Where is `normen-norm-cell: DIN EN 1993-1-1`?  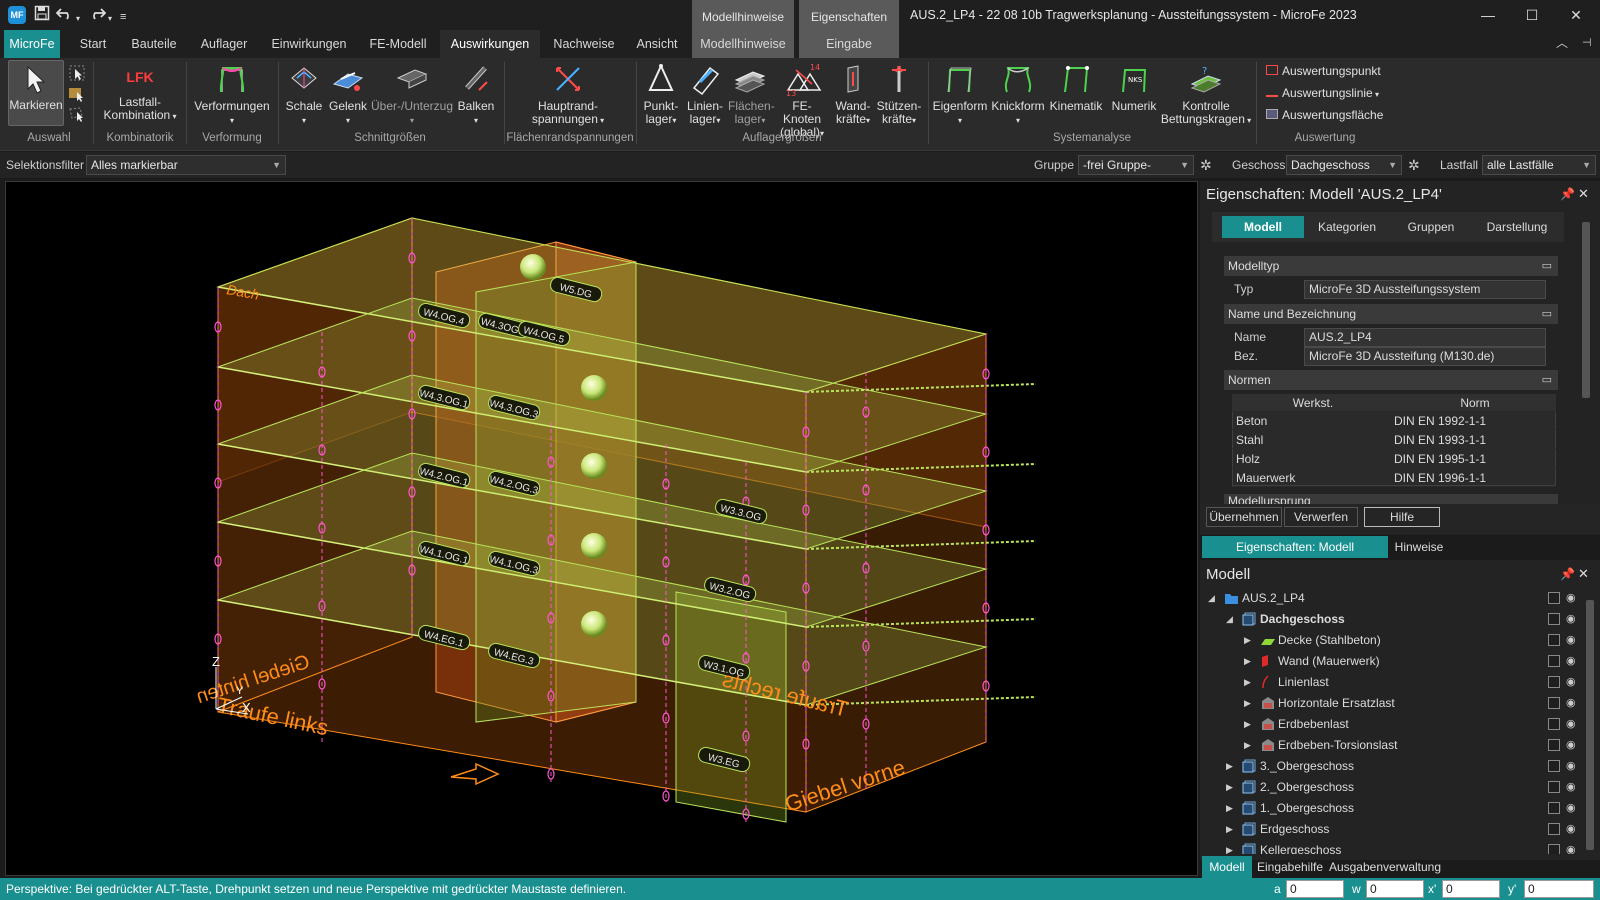 normen-norm-cell: DIN EN 1993-1-1 is located at coordinates (1473, 440).